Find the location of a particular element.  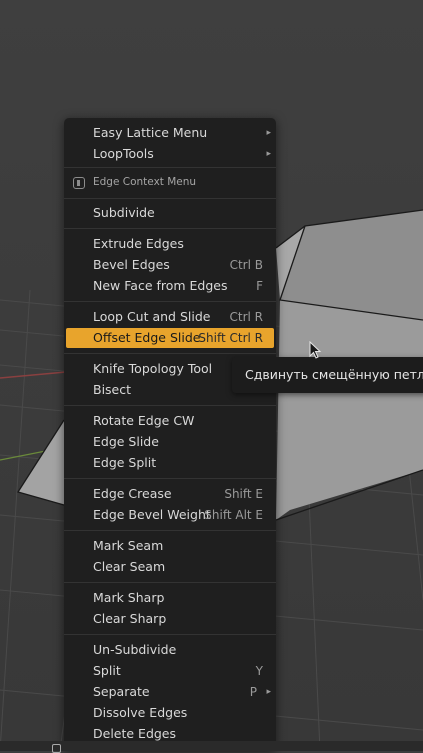

menu-item-shortcut: Y is located at coordinates (259, 671).